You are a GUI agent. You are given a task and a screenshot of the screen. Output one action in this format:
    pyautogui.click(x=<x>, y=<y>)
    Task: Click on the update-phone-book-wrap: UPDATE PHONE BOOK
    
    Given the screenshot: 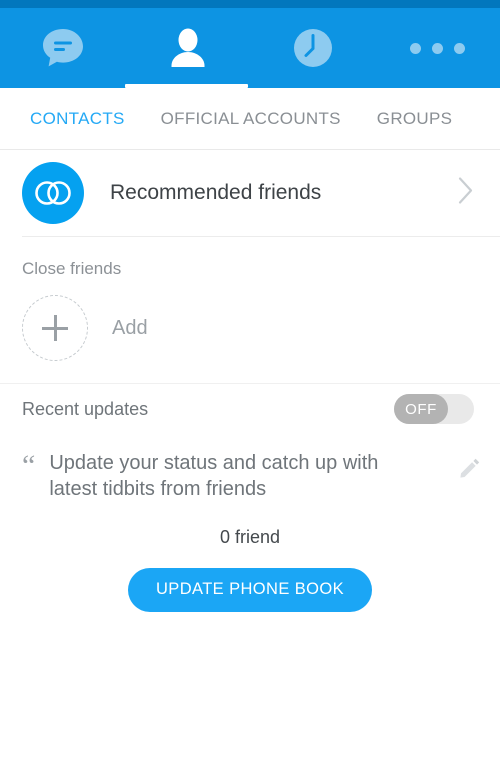 What is the action you would take?
    pyautogui.click(x=250, y=580)
    